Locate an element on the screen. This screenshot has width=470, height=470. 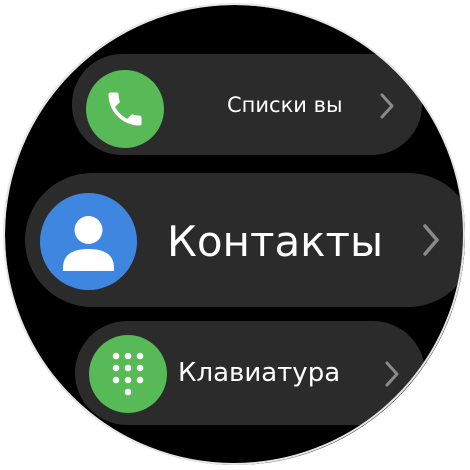
menu-item-label: Списки вы is located at coordinates (285, 105).